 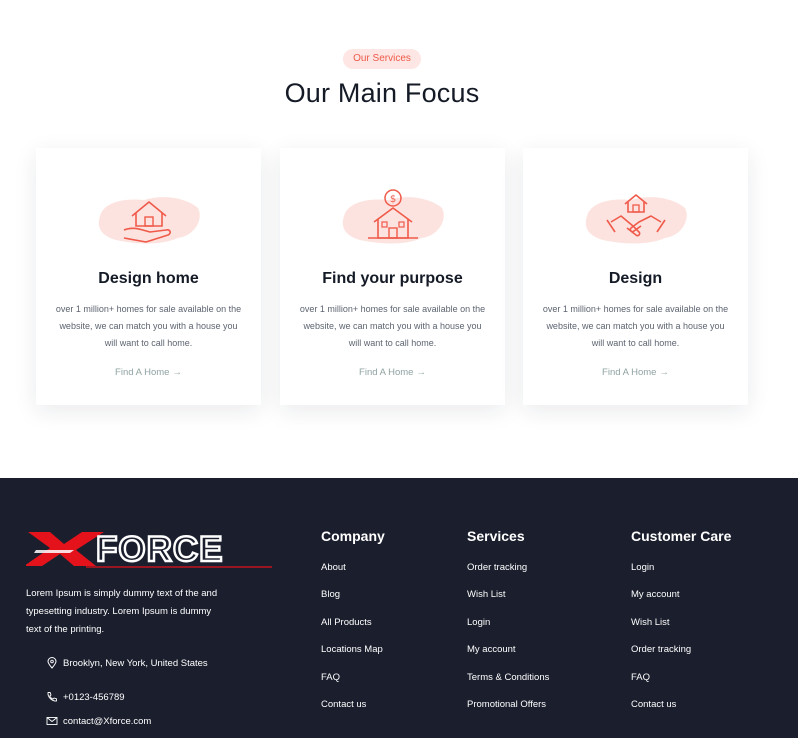 I want to click on footer-link-promotional-offers: Promotional Offers, so click(x=508, y=712).